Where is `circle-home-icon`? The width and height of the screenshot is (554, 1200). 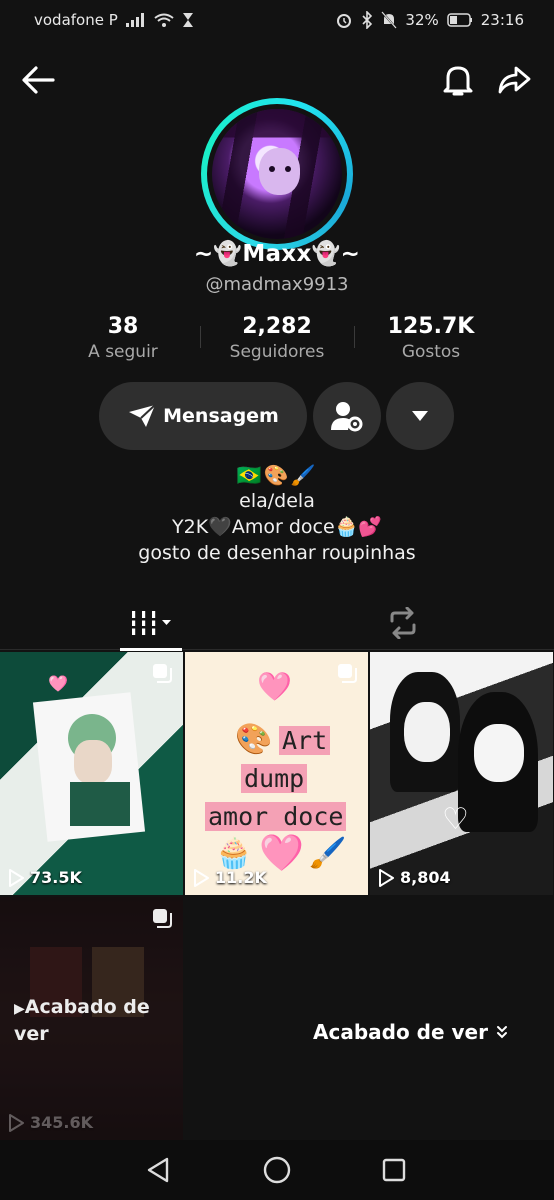
circle-home-icon is located at coordinates (277, 1170).